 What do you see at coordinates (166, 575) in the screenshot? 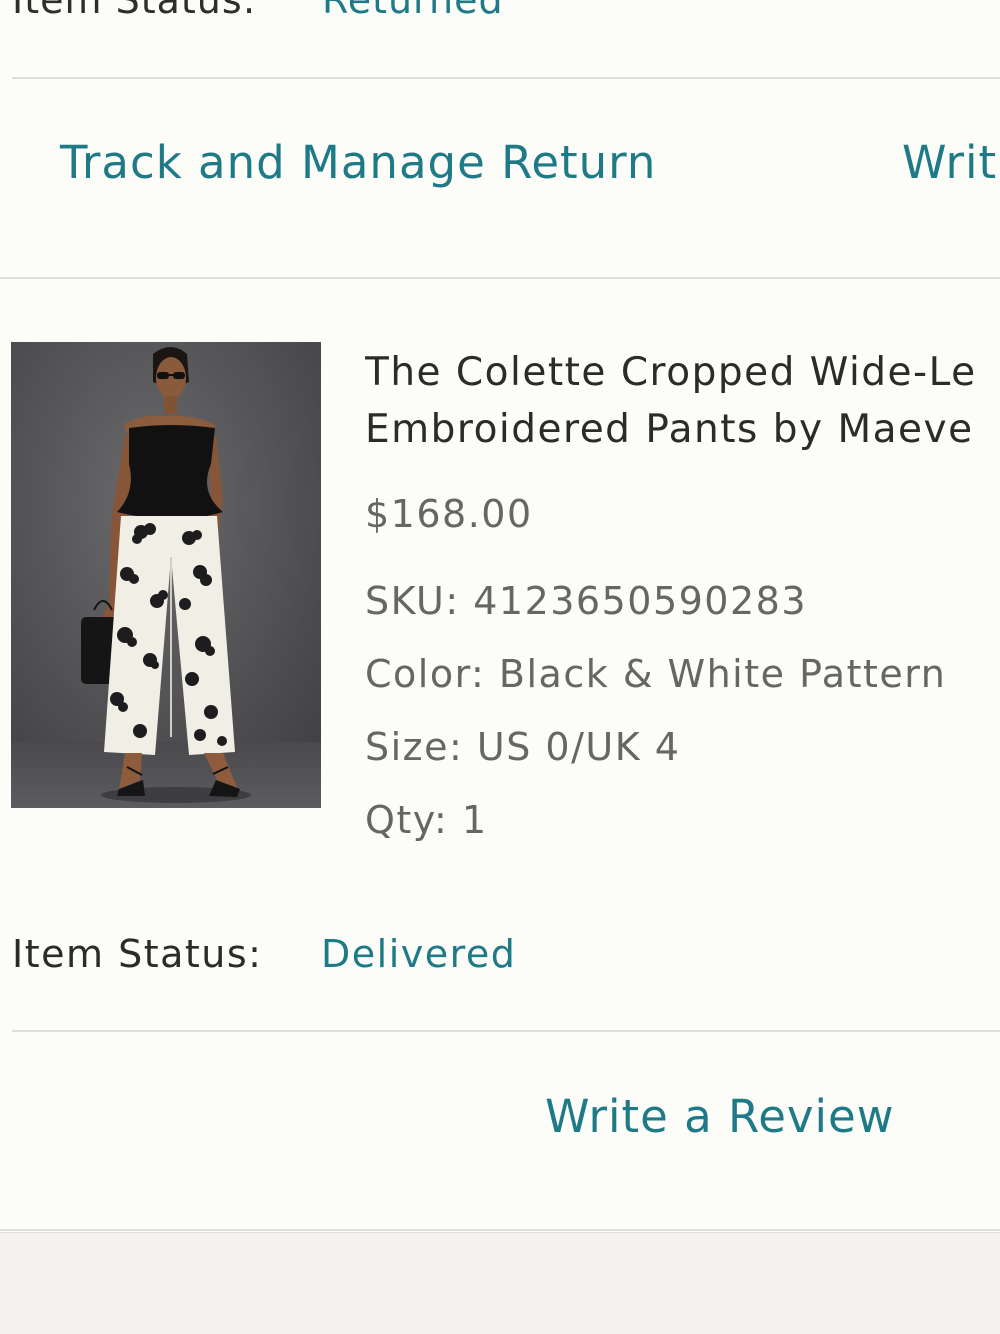
I see `product-image` at bounding box center [166, 575].